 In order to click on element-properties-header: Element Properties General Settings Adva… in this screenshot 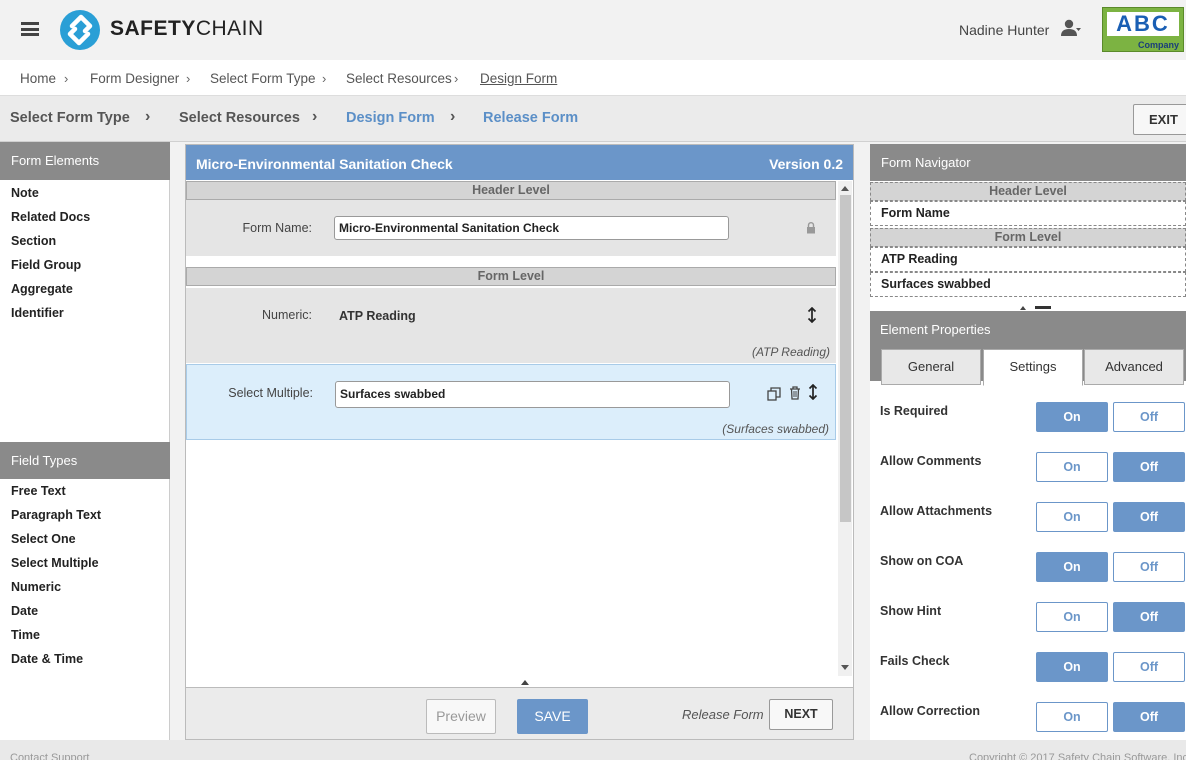, I will do `click(1028, 348)`.